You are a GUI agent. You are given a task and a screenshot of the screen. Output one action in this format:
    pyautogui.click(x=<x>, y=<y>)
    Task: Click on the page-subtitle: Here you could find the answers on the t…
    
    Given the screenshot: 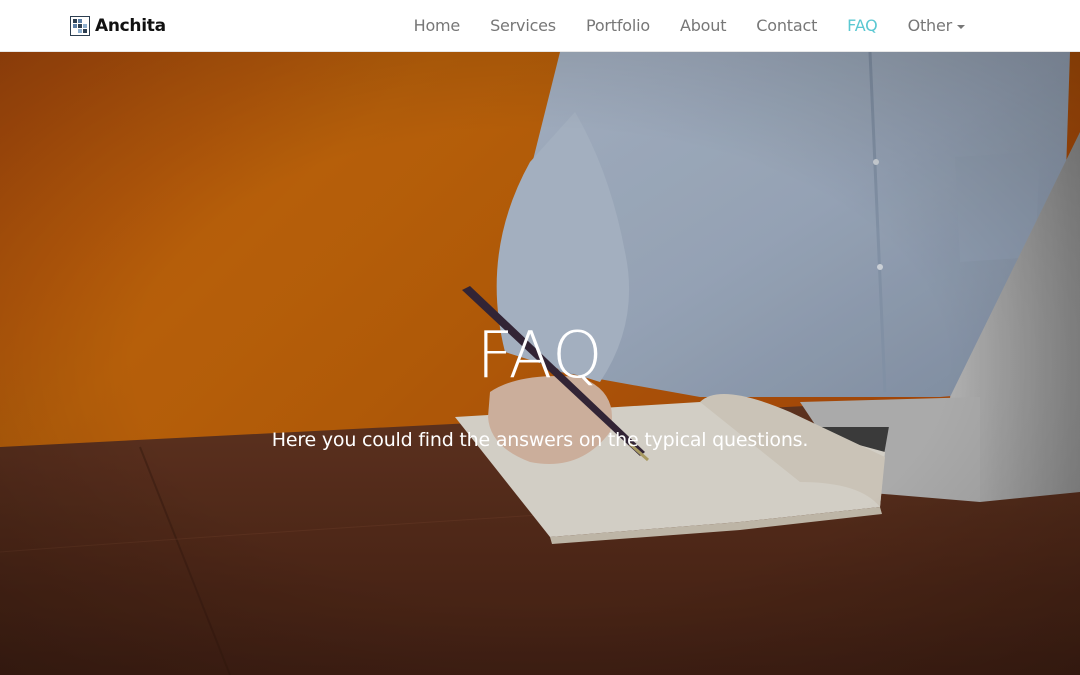 What is the action you would take?
    pyautogui.click(x=540, y=440)
    